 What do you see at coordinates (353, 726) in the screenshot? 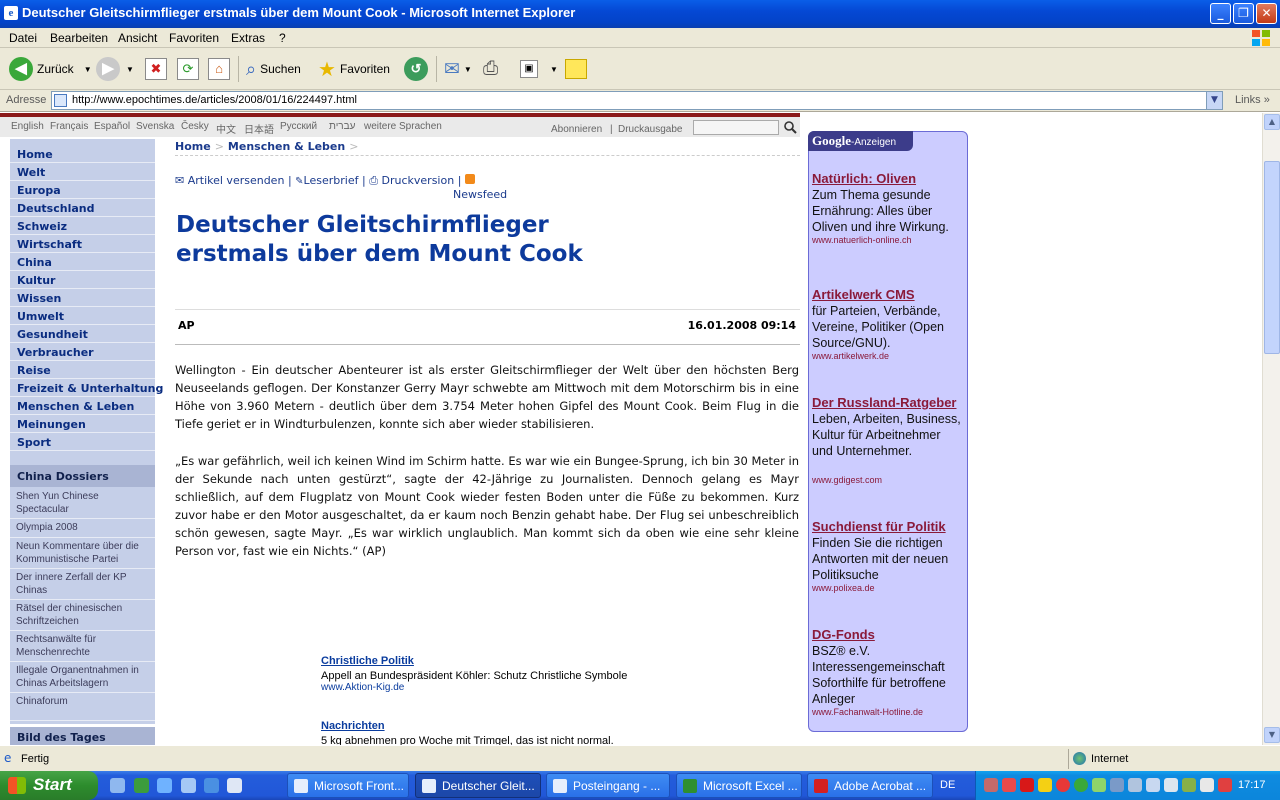
I see `inline-ad-title: Nachrichten` at bounding box center [353, 726].